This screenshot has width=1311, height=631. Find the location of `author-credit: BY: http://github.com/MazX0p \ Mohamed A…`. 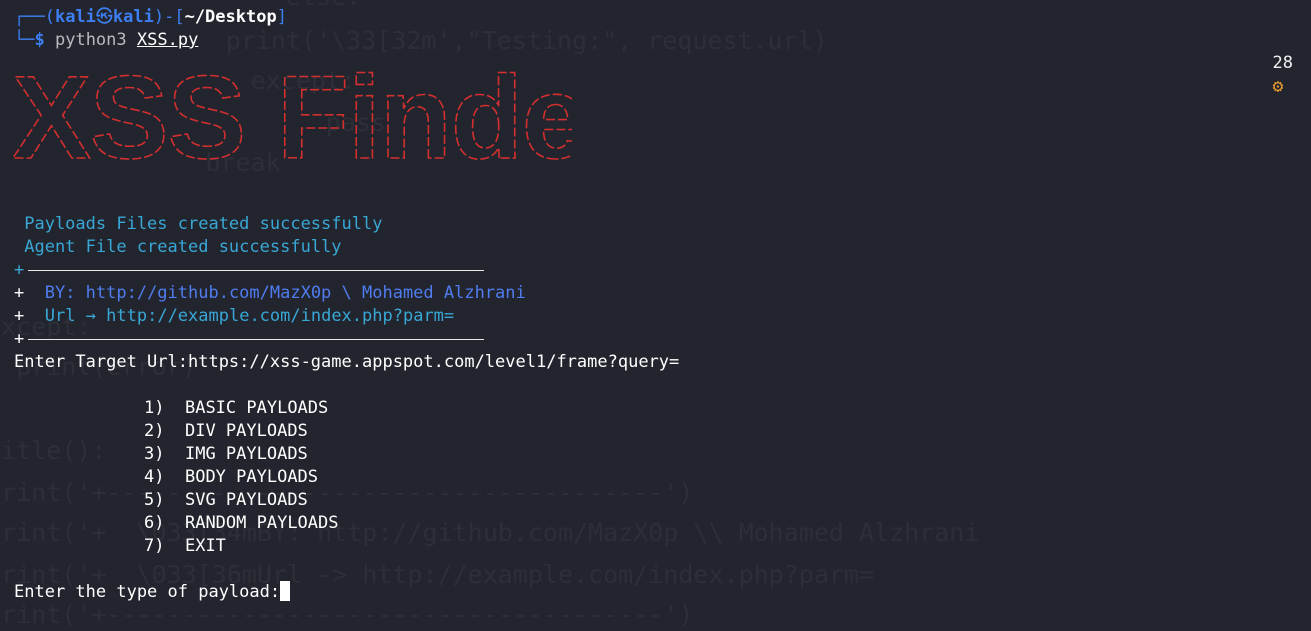

author-credit: BY: http://github.com/MazX0p \ Mohamed A… is located at coordinates (275, 293).